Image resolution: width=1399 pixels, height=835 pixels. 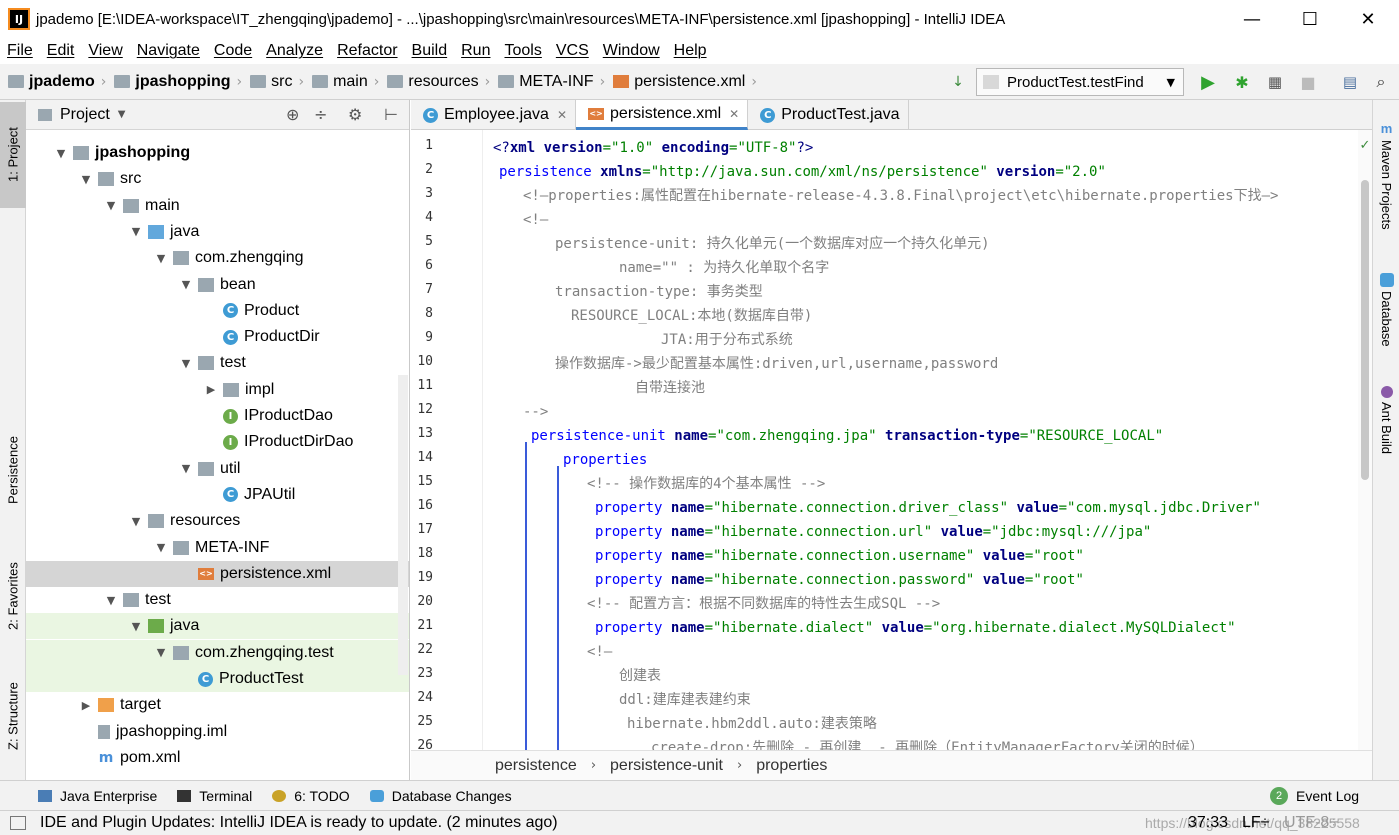 I want to click on tree-item: m pom.xml, so click(x=217, y=758).